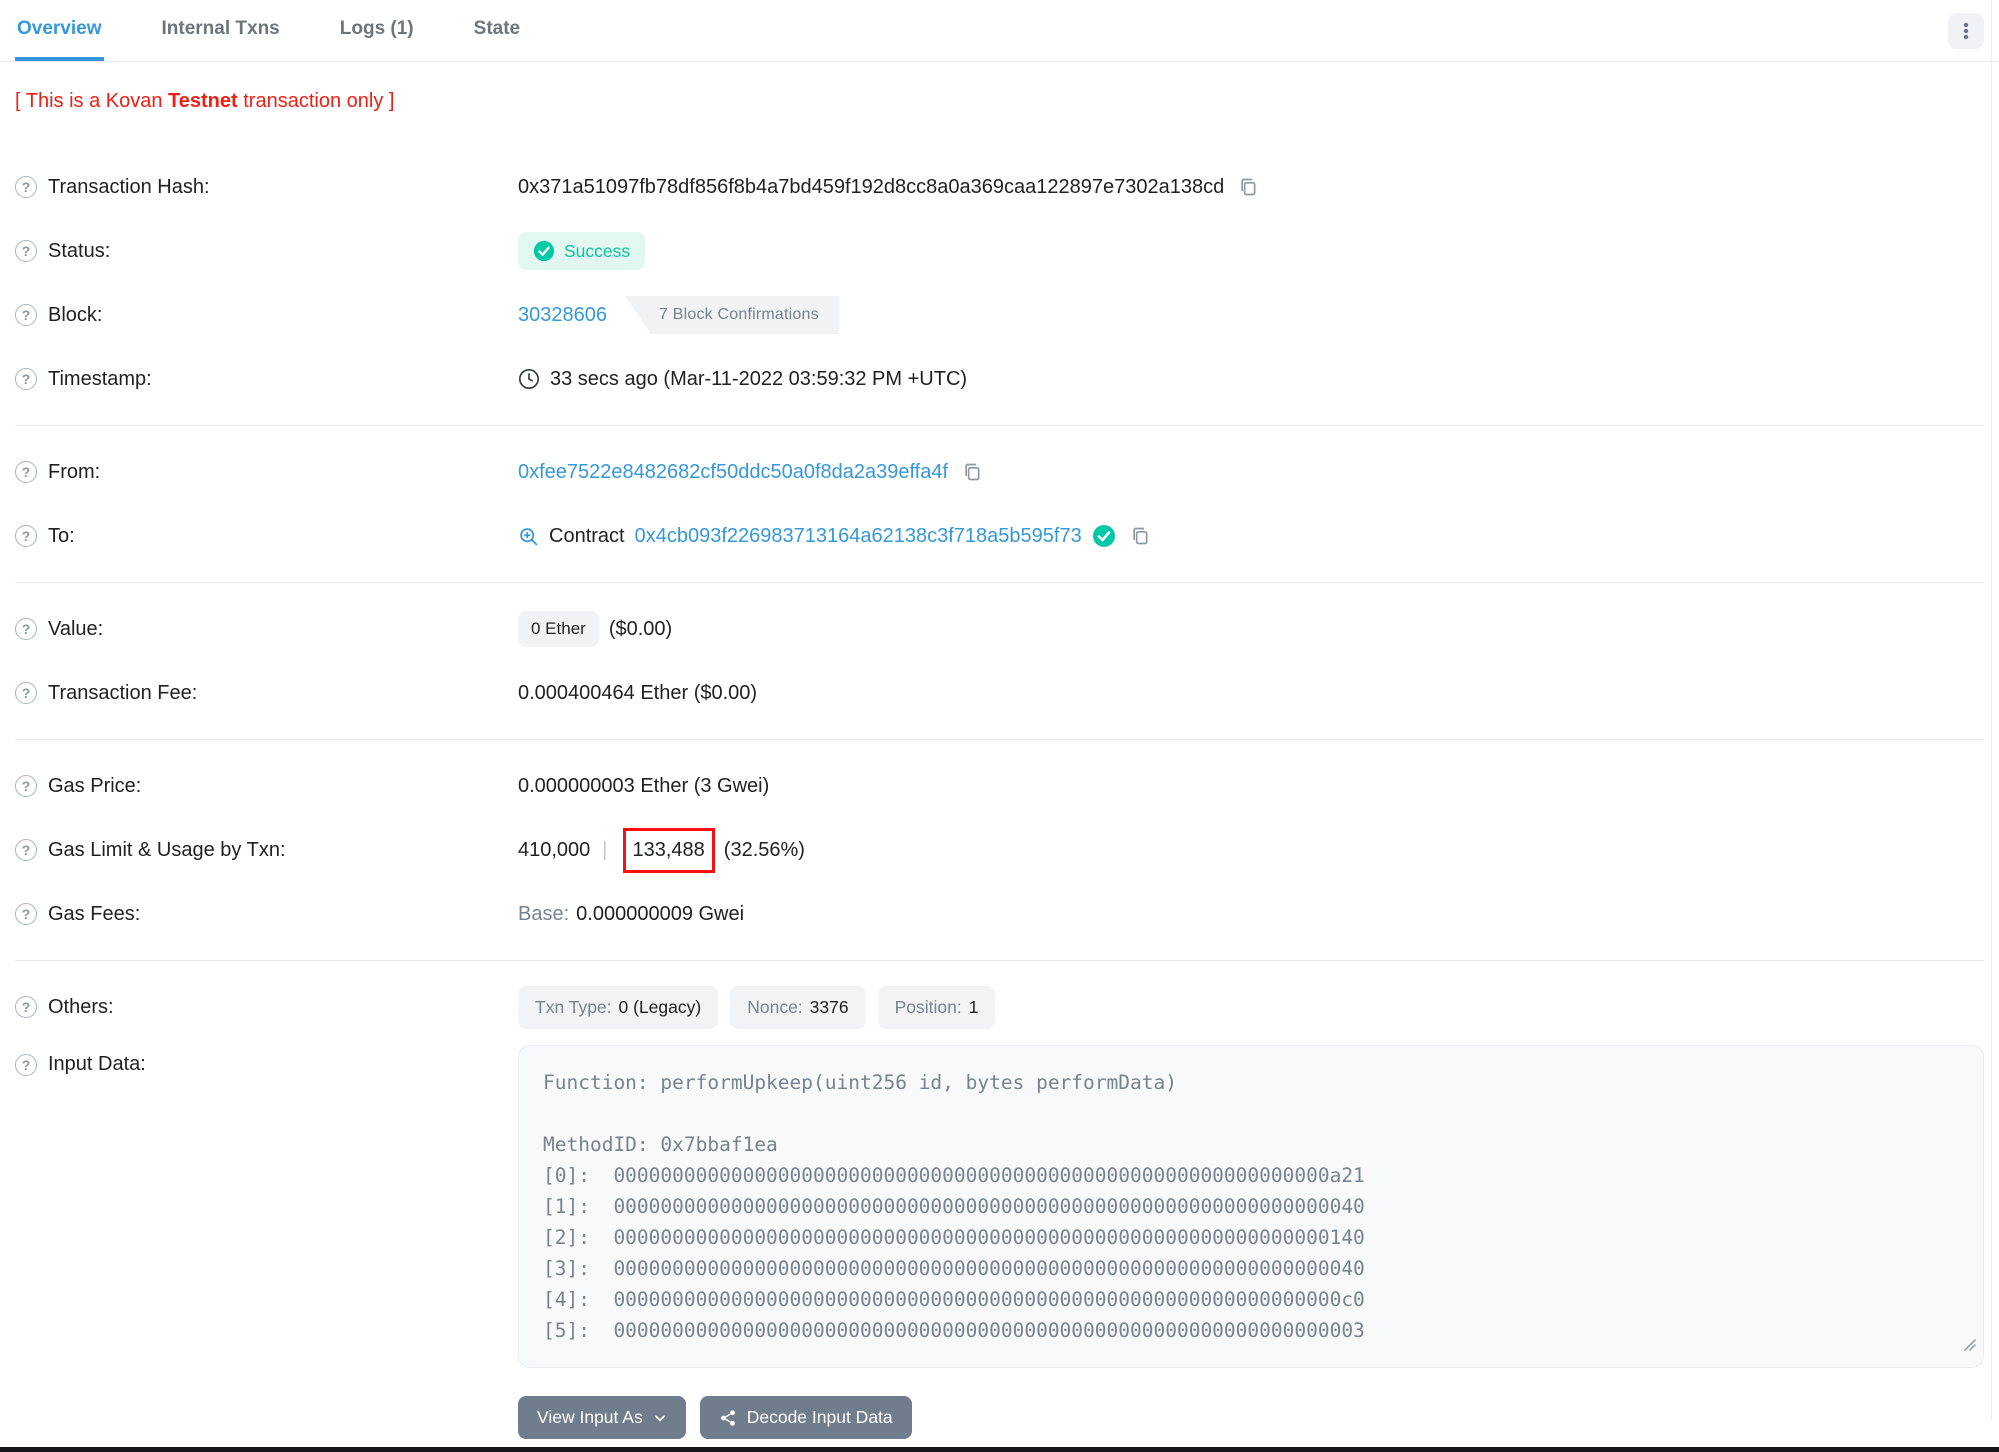  Describe the element at coordinates (75, 314) in the screenshot. I see `block-label: Block:` at that location.